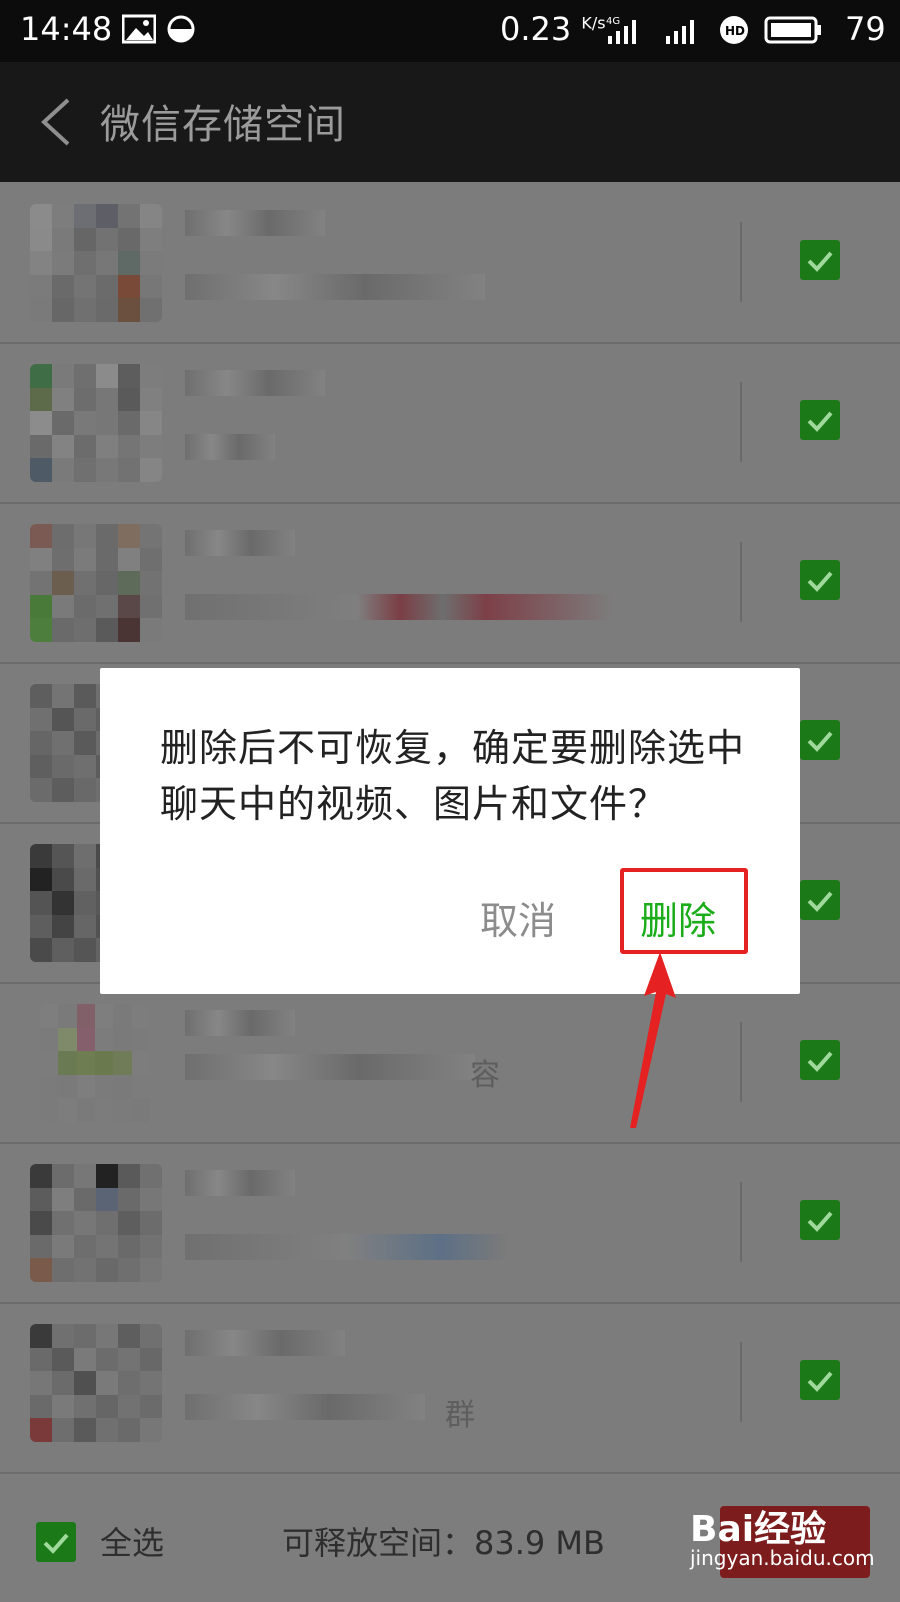 The width and height of the screenshot is (900, 1602). What do you see at coordinates (653, 1040) in the screenshot?
I see `annotation-arrow-icon` at bounding box center [653, 1040].